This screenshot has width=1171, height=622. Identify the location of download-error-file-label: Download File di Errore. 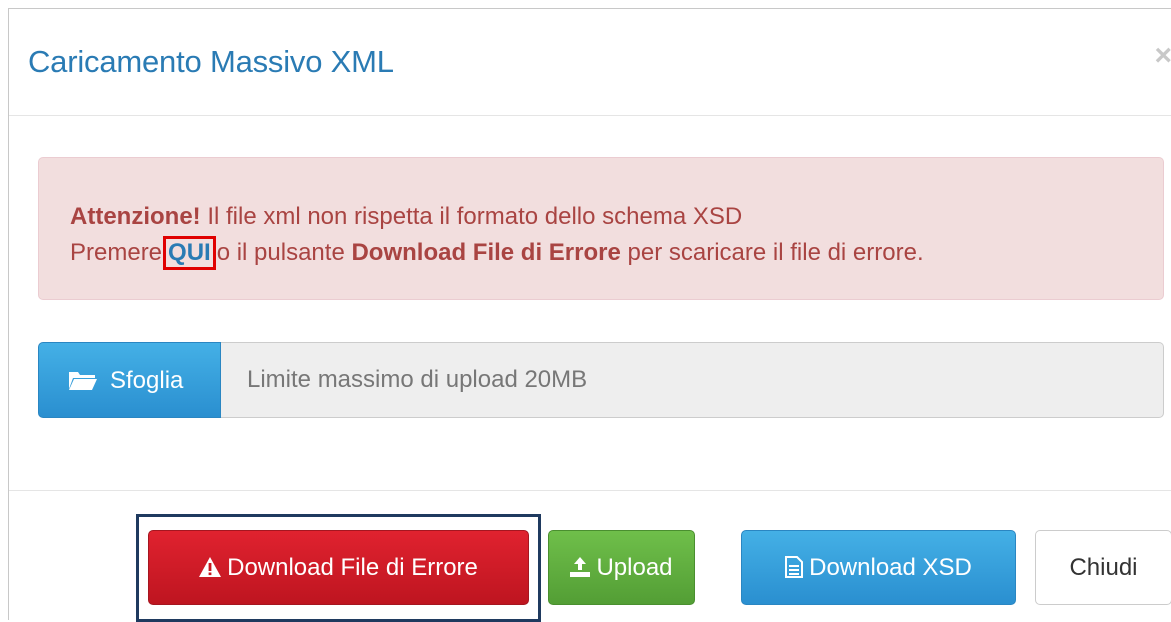
(352, 567).